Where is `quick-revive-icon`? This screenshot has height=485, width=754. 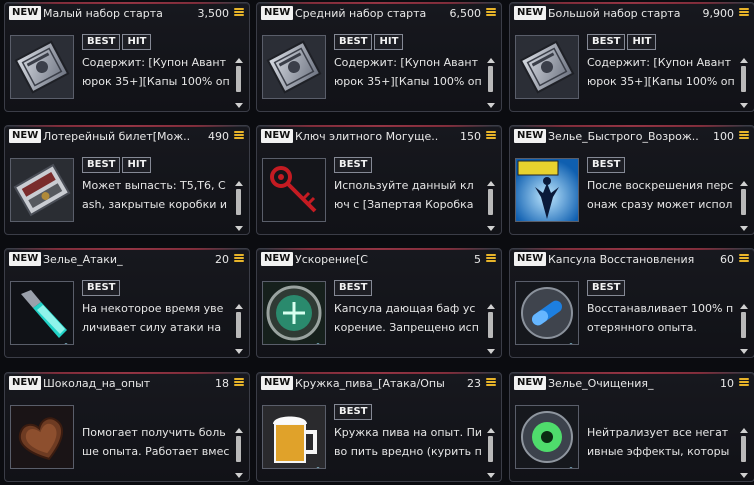
quick-revive-icon is located at coordinates (547, 190).